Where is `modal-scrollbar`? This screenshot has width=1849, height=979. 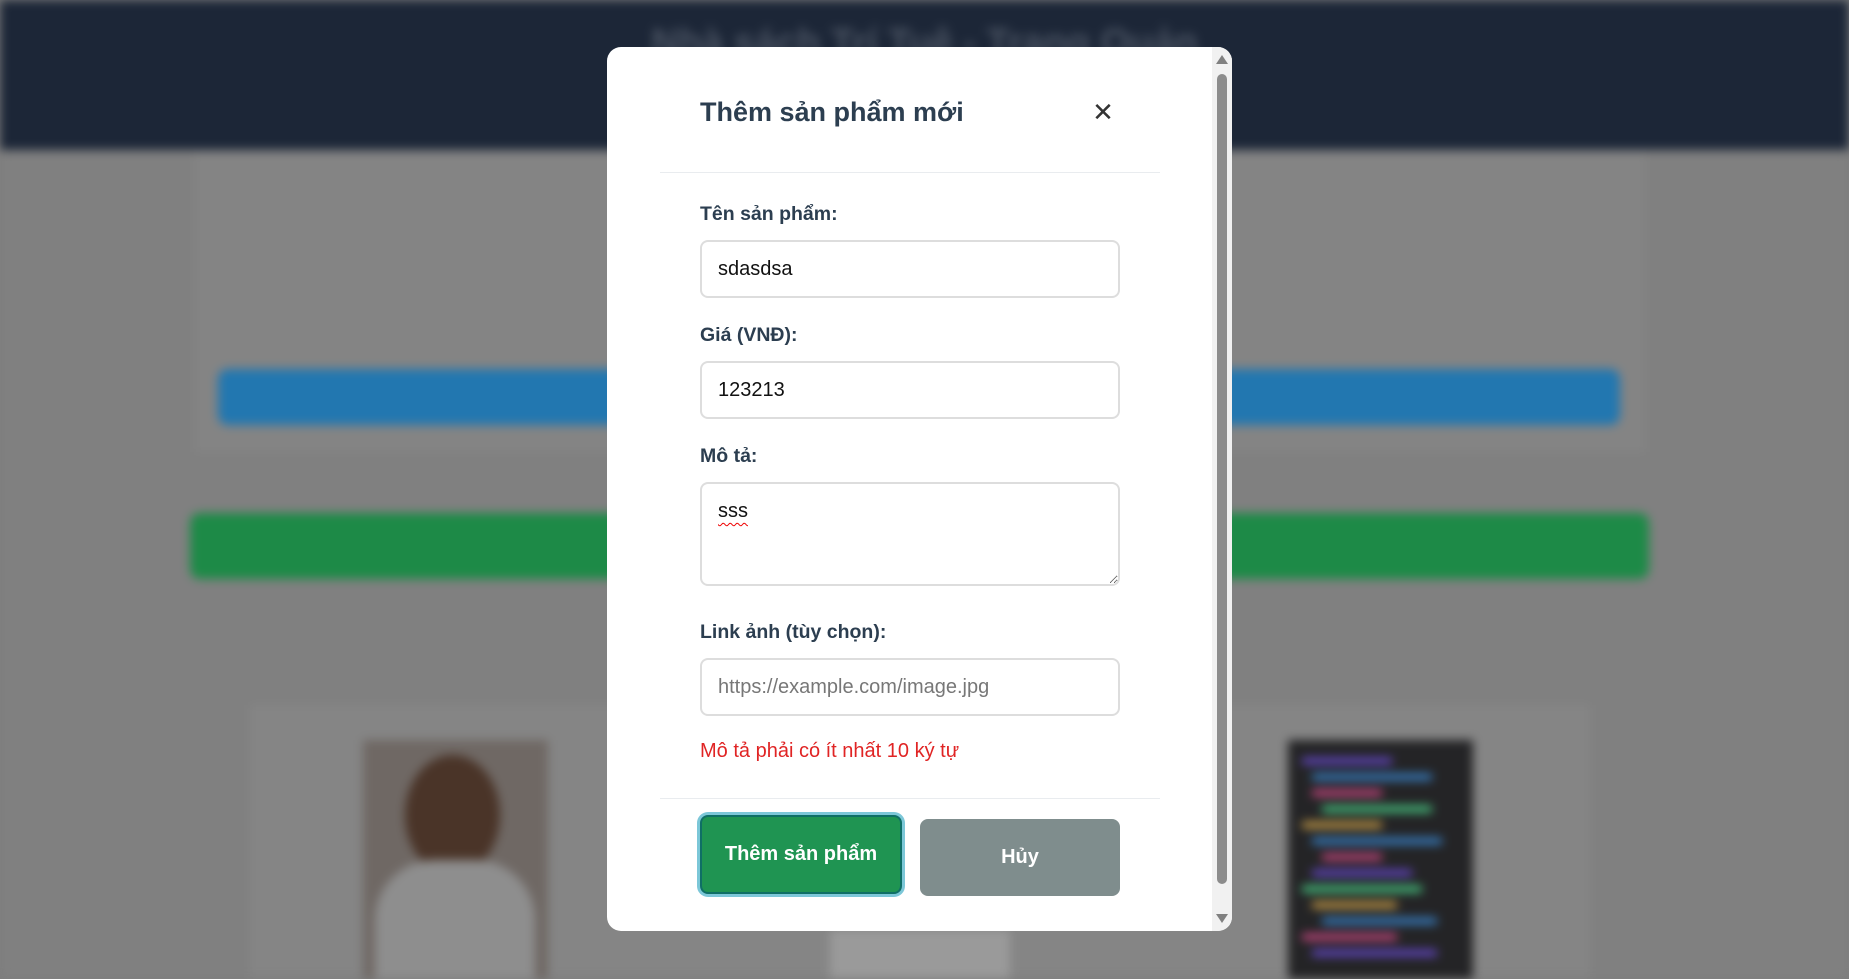 modal-scrollbar is located at coordinates (1222, 489).